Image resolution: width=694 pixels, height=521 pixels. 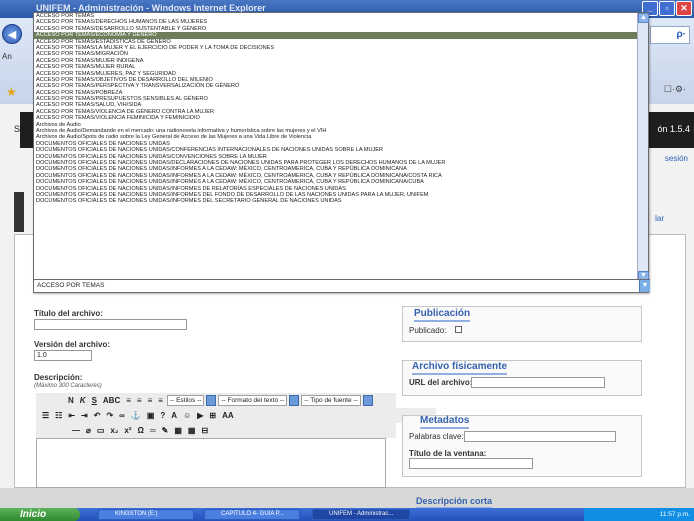 What do you see at coordinates (84, 415) in the screenshot?
I see `indent-icon: ⇥` at bounding box center [84, 415].